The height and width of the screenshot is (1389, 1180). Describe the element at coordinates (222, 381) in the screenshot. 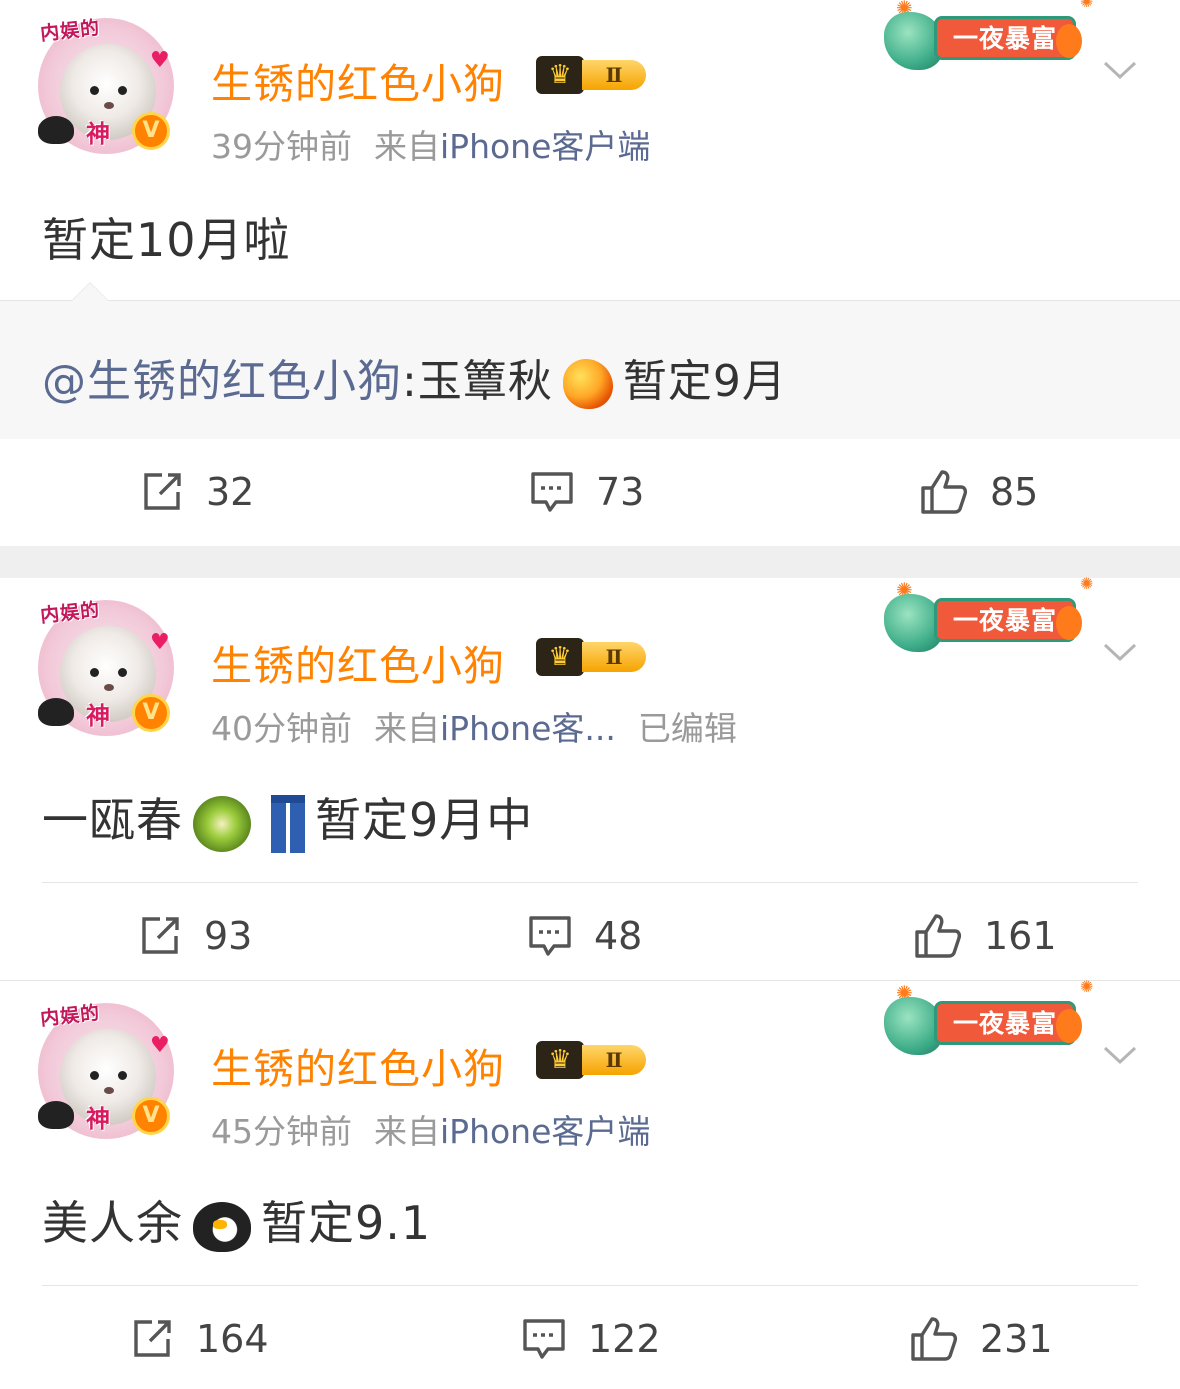

I see `mention-link: @生锈的红色小狗` at that location.